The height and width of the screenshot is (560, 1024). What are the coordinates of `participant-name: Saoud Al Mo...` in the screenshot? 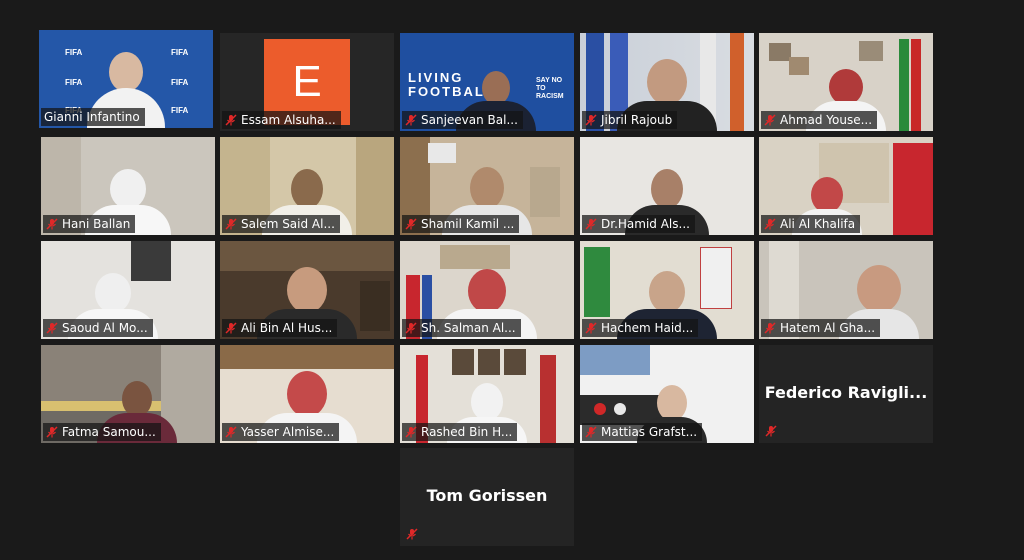 It's located at (105, 328).